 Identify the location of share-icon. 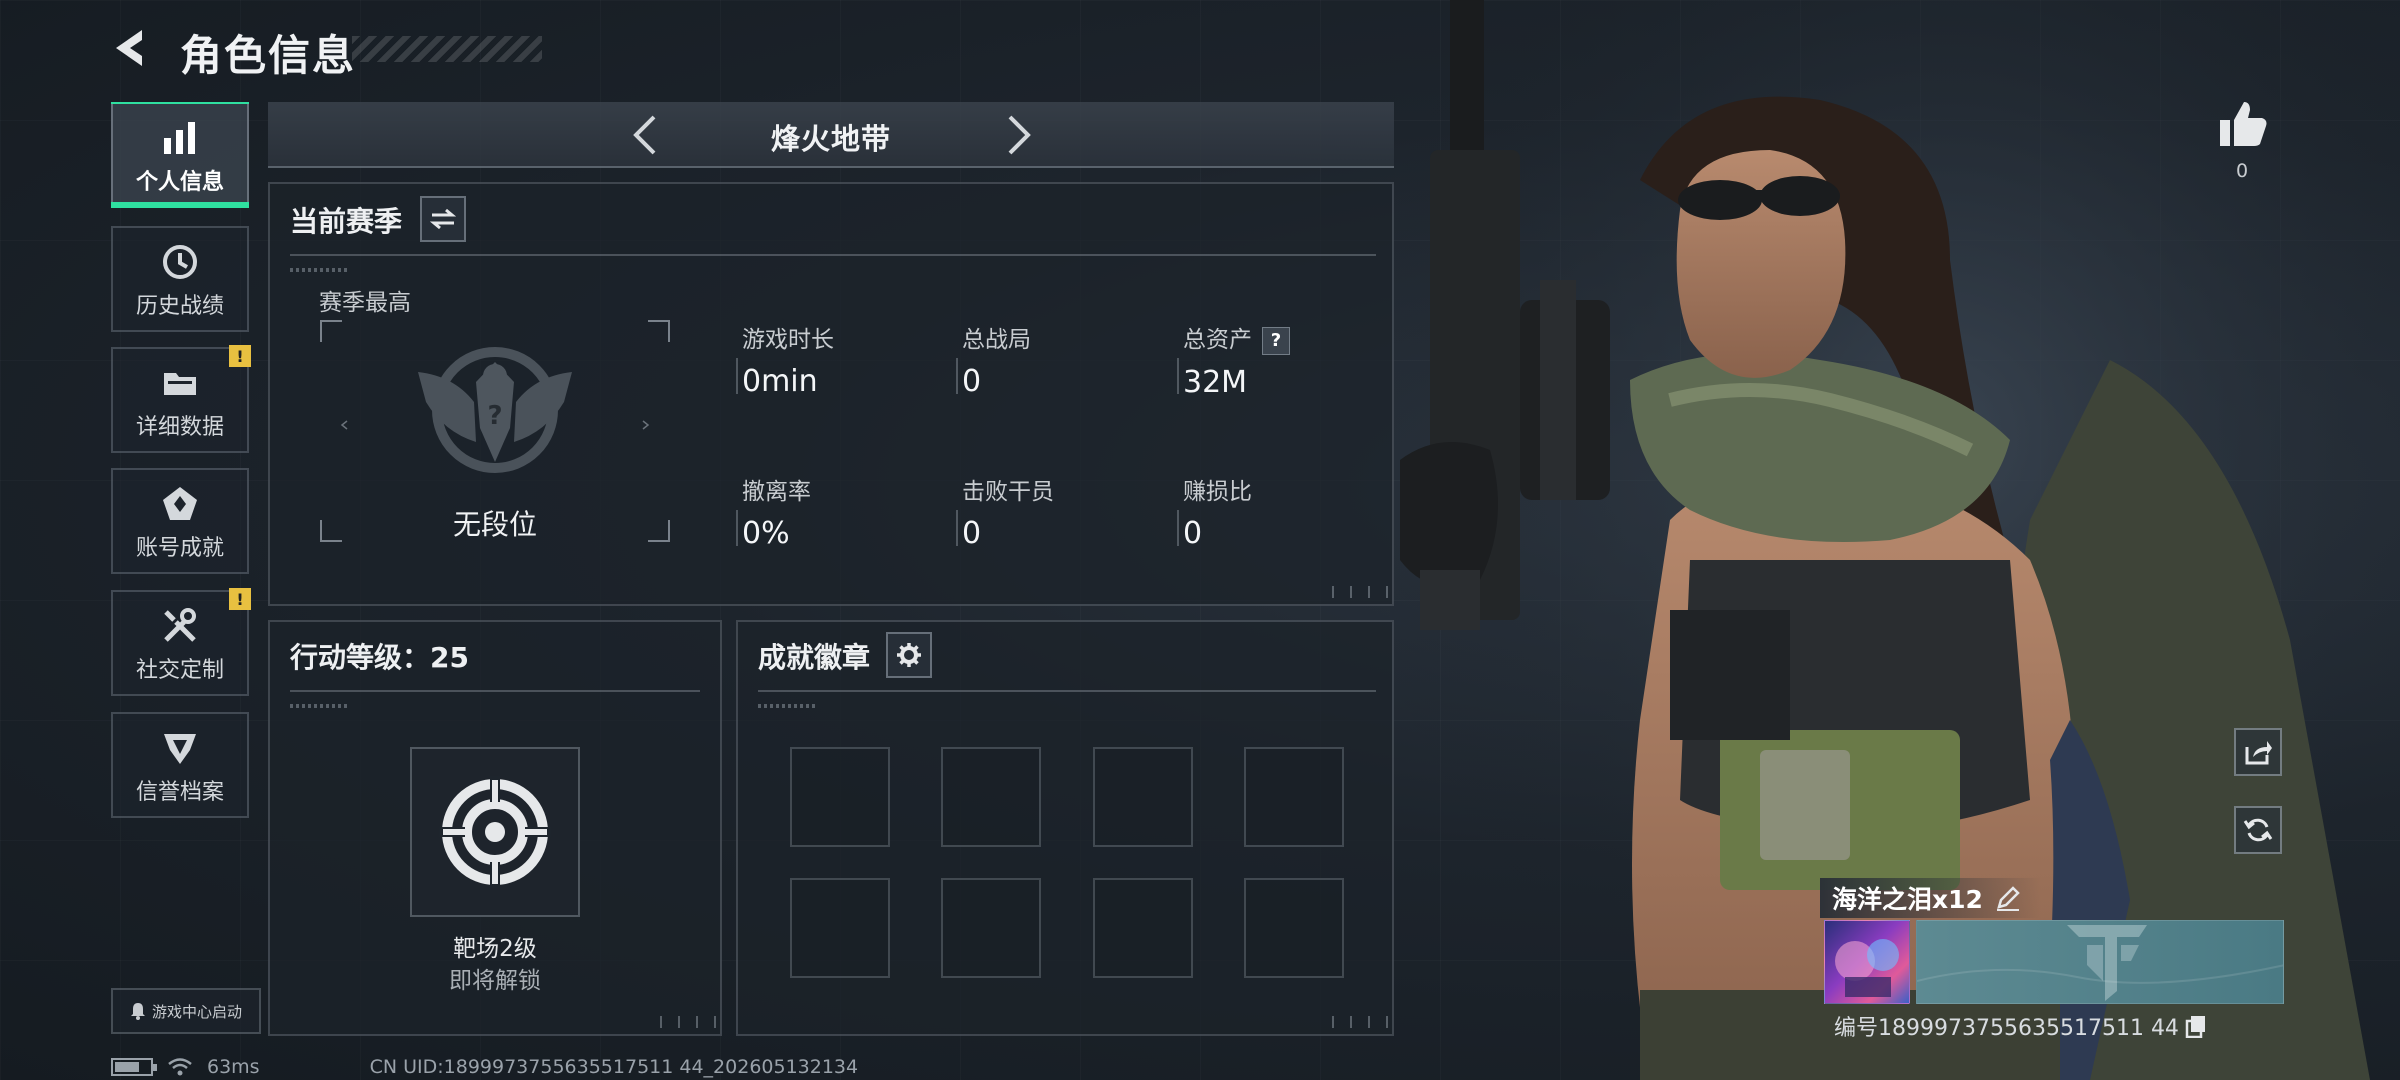
(2258, 753).